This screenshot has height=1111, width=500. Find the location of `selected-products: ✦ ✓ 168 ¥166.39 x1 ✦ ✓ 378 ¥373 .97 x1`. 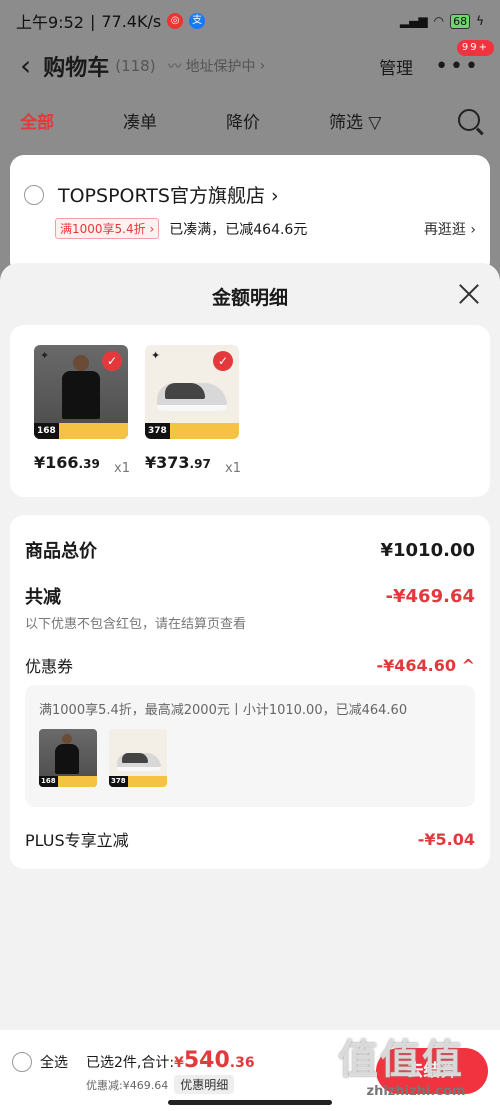

selected-products: ✦ ✓ 168 ¥166.39 x1 ✦ ✓ 378 ¥373 .97 x1 is located at coordinates (250, 411).